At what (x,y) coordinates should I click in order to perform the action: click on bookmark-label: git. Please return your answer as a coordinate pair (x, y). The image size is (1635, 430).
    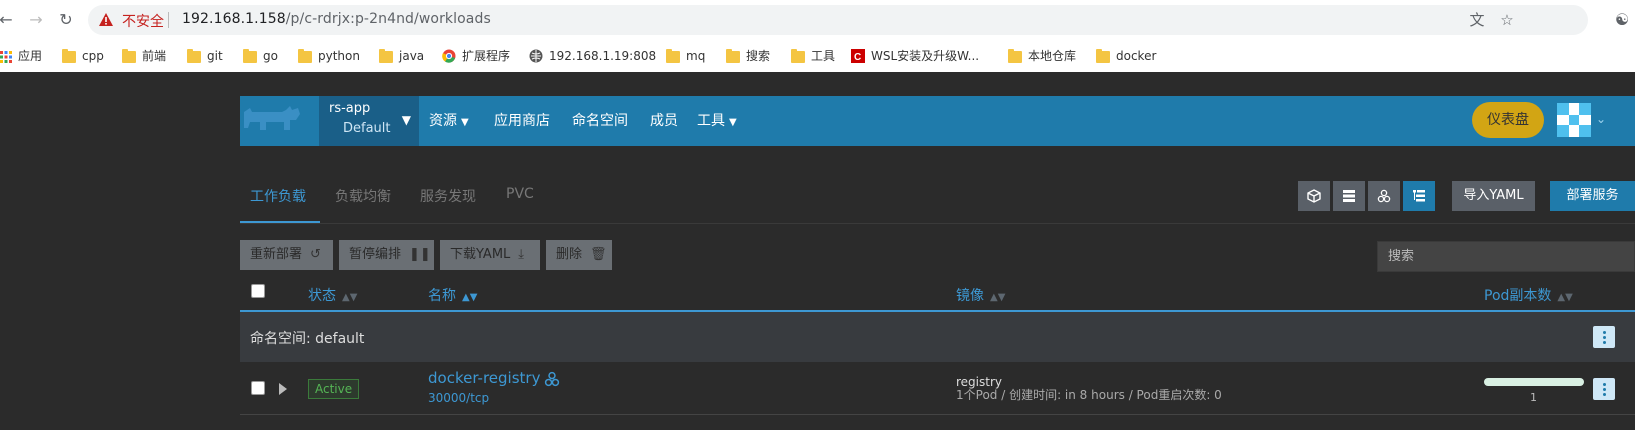
    Looking at the image, I should click on (215, 56).